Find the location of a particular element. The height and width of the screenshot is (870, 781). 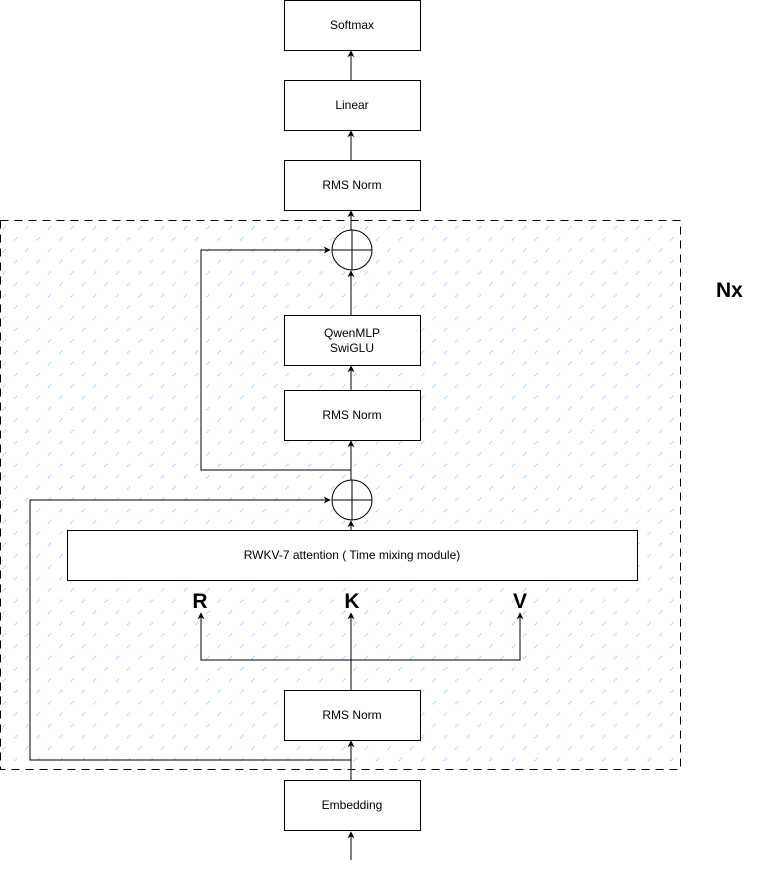

rms-norm-mlp-block: RMS Norm is located at coordinates (352, 415).